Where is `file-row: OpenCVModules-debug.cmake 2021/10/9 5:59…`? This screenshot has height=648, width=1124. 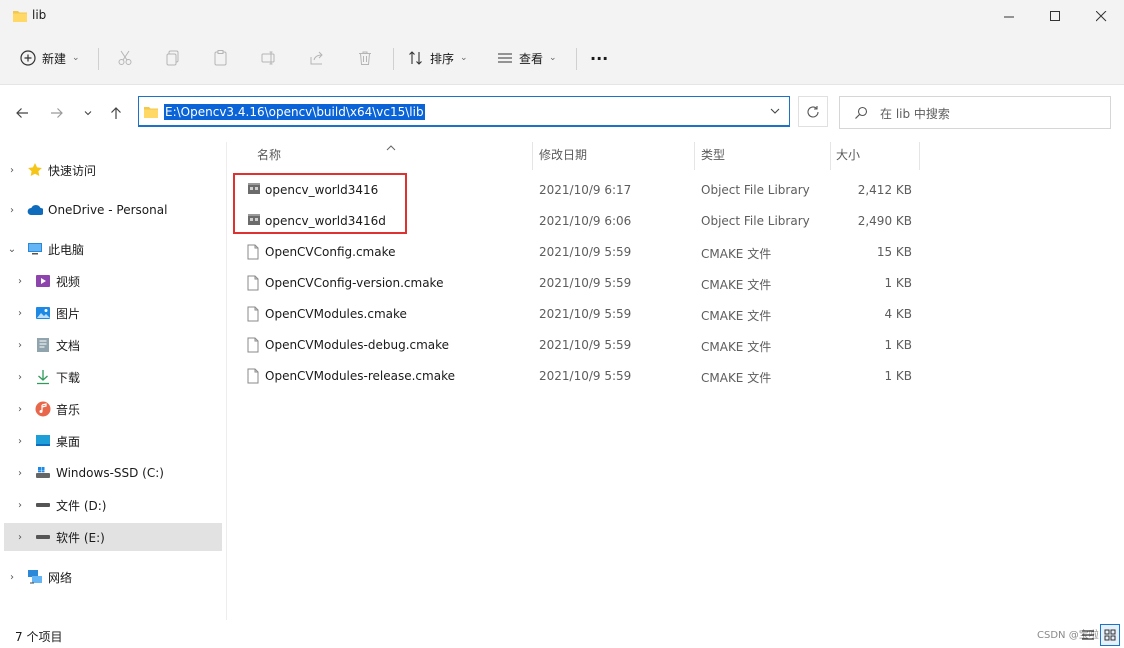
file-row: OpenCVModules-debug.cmake 2021/10/9 5:59… is located at coordinates (580, 345).